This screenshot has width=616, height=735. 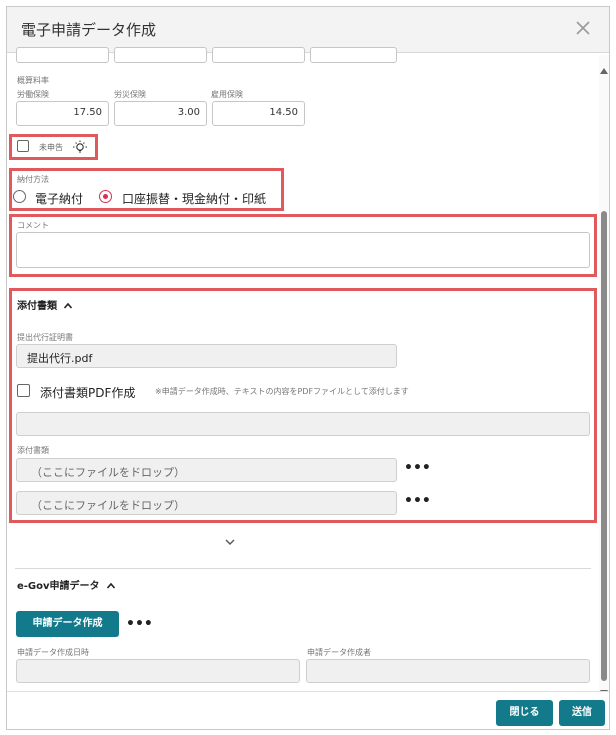 I want to click on pdf-create-note: ※申請データ作成時、テキストの内容をPDFファイルとして添付します, so click(x=282, y=391).